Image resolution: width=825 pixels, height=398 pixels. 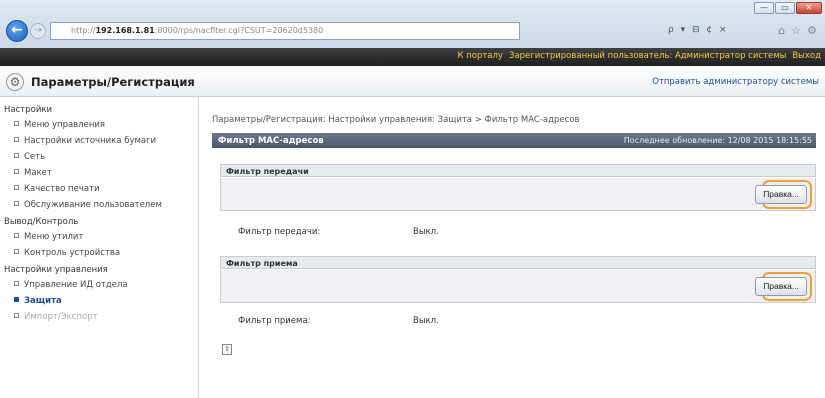 What do you see at coordinates (65, 125) in the screenshot?
I see `sidebar-item-label: Меню управления` at bounding box center [65, 125].